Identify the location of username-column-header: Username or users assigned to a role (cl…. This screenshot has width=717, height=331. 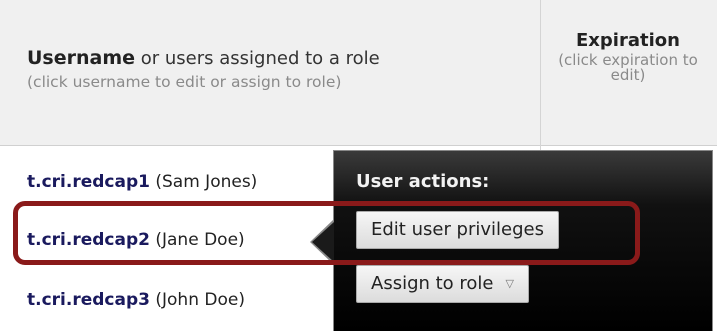
(277, 69).